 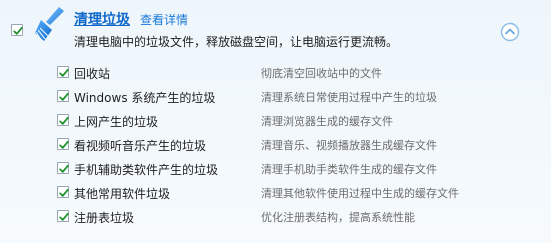 I want to click on list-item-media-junk: 看视频听音乐产生的垃圾 清理音乐、视频播放器生成缓存文件, so click(x=275, y=145).